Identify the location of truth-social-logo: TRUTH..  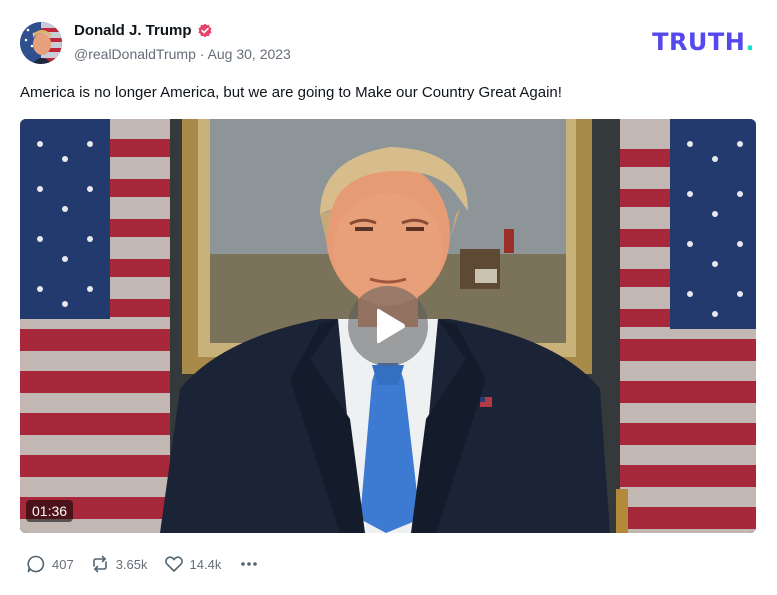
(703, 42).